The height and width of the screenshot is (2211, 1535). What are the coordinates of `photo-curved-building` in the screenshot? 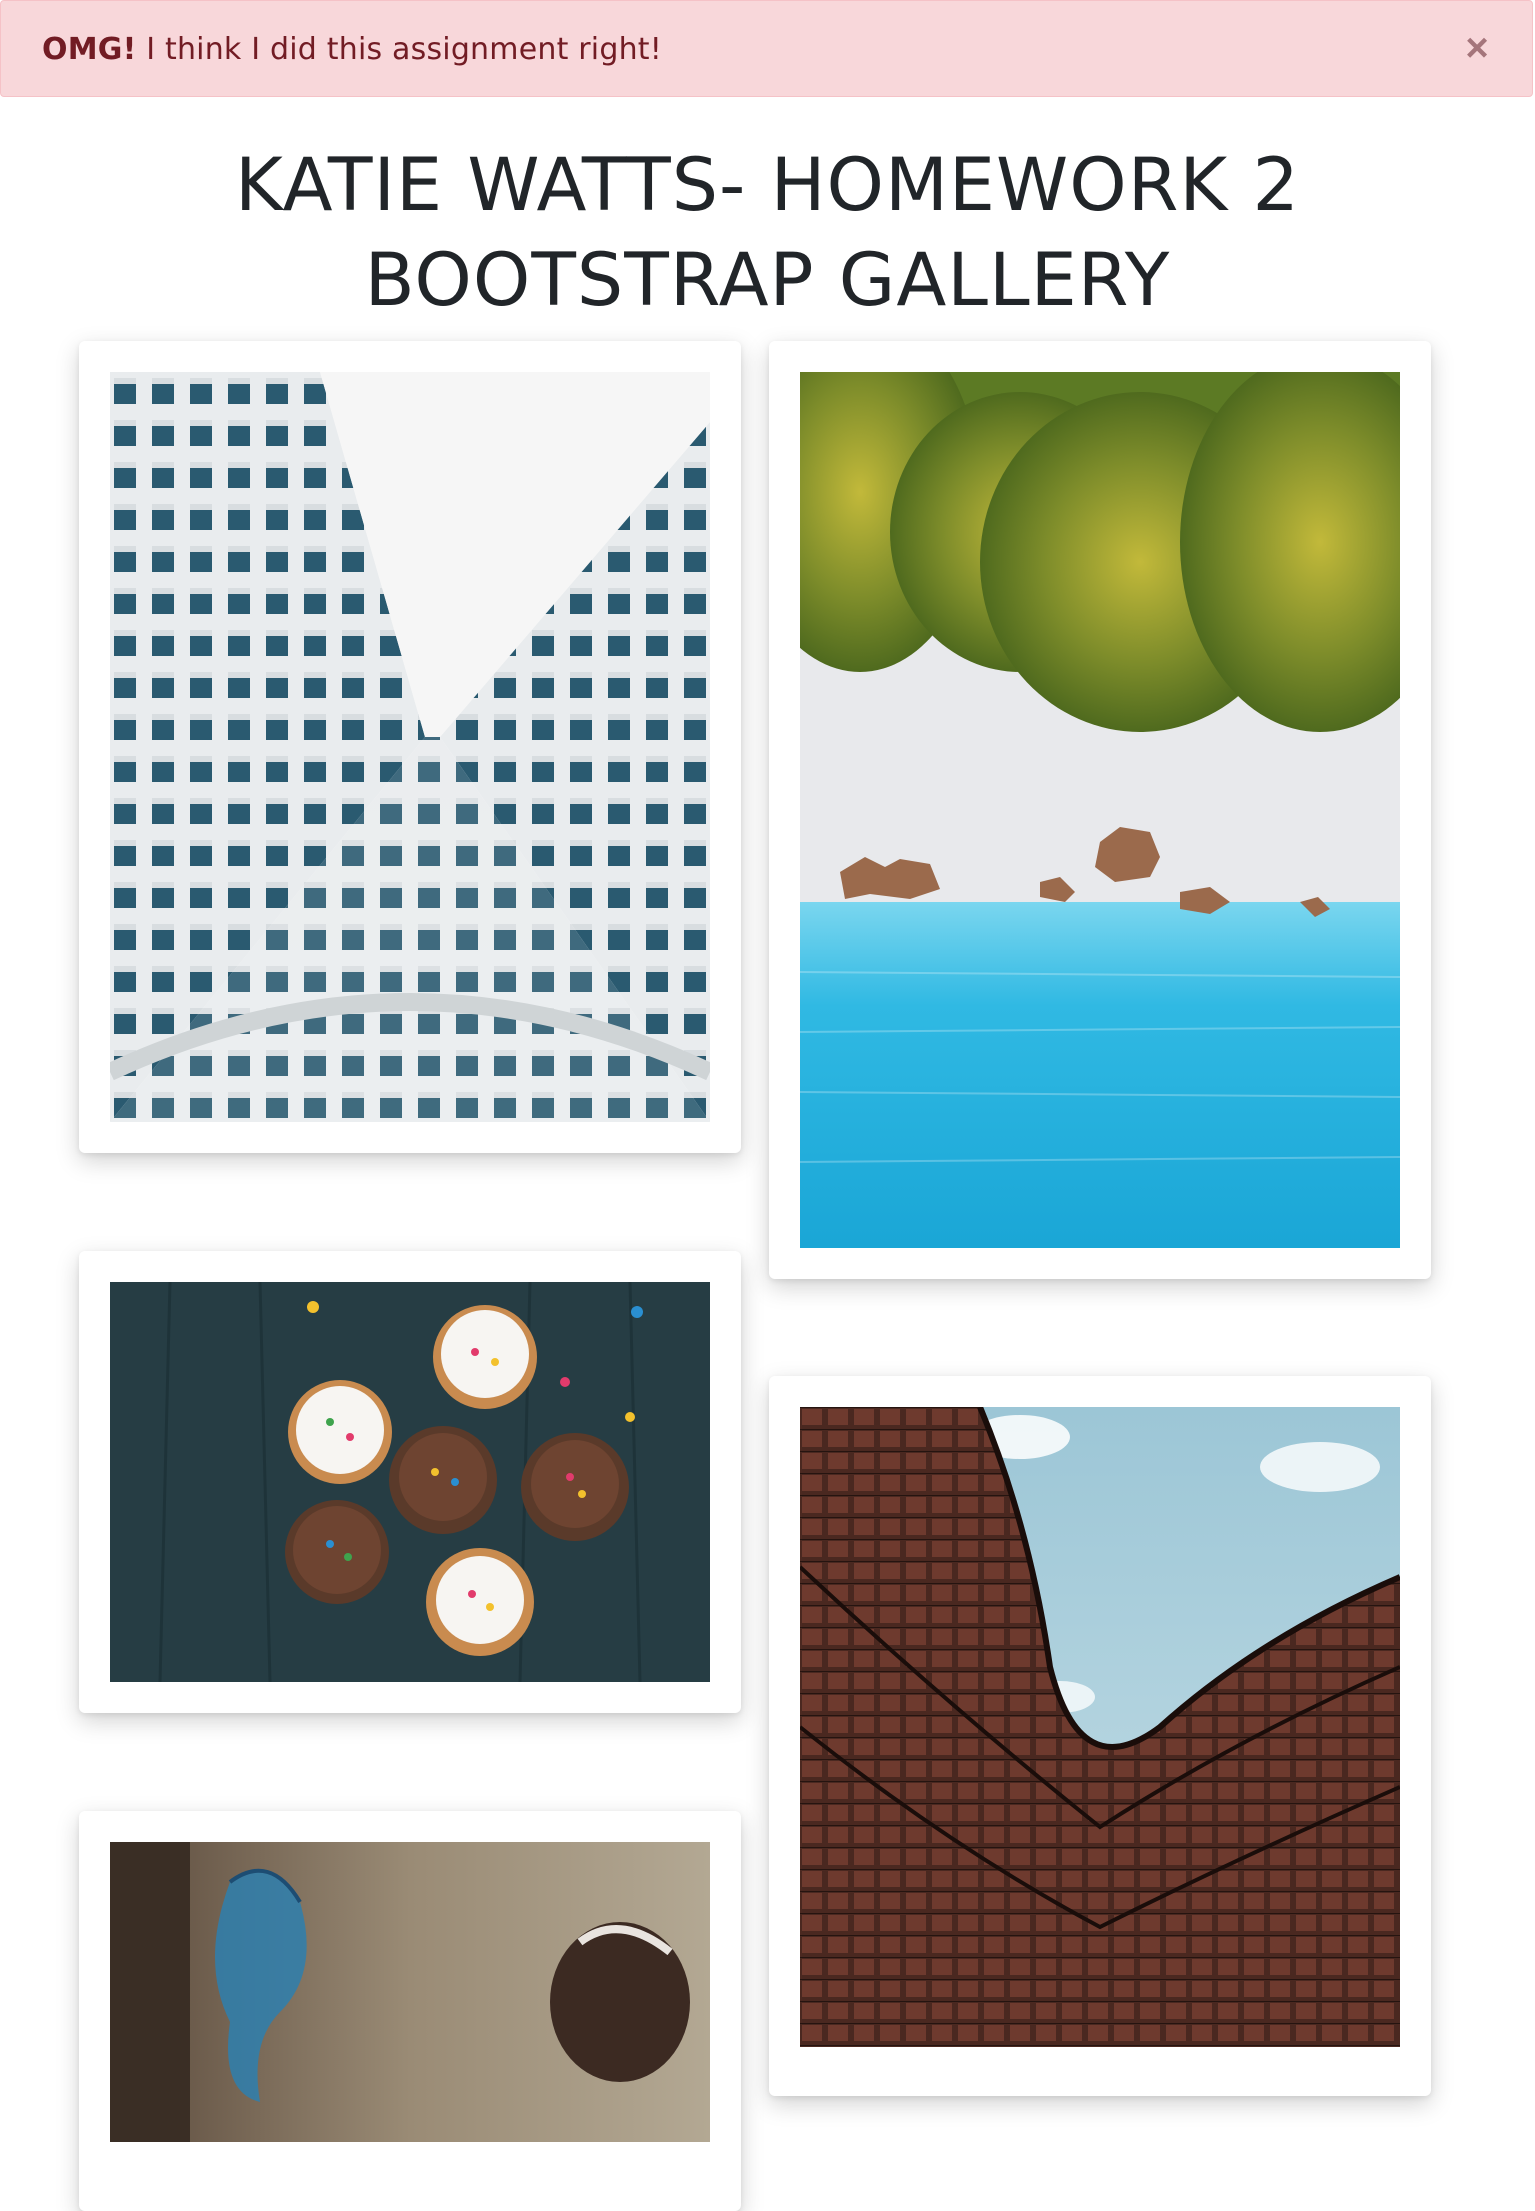 It's located at (1100, 1727).